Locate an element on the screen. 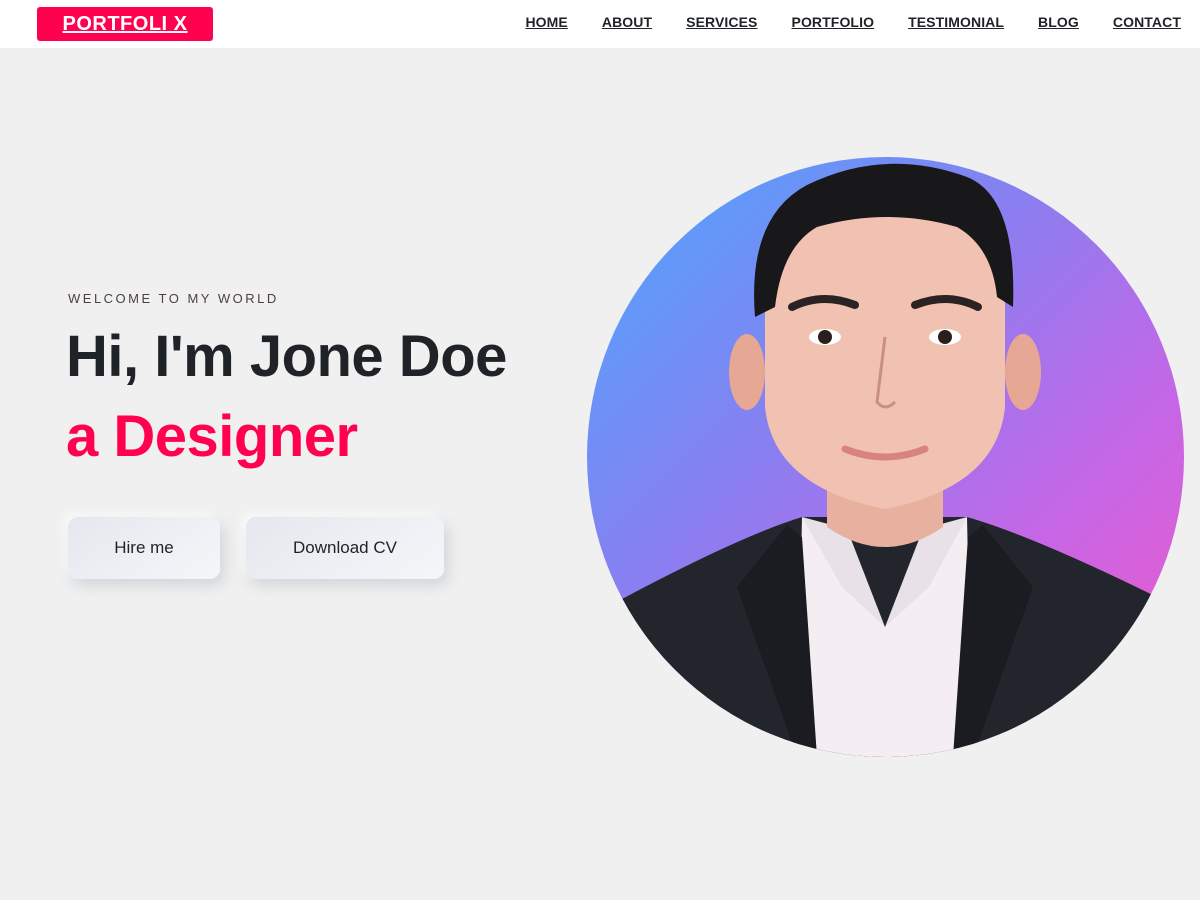 This screenshot has width=1200, height=900. logo: PORTFOLI X is located at coordinates (125, 24).